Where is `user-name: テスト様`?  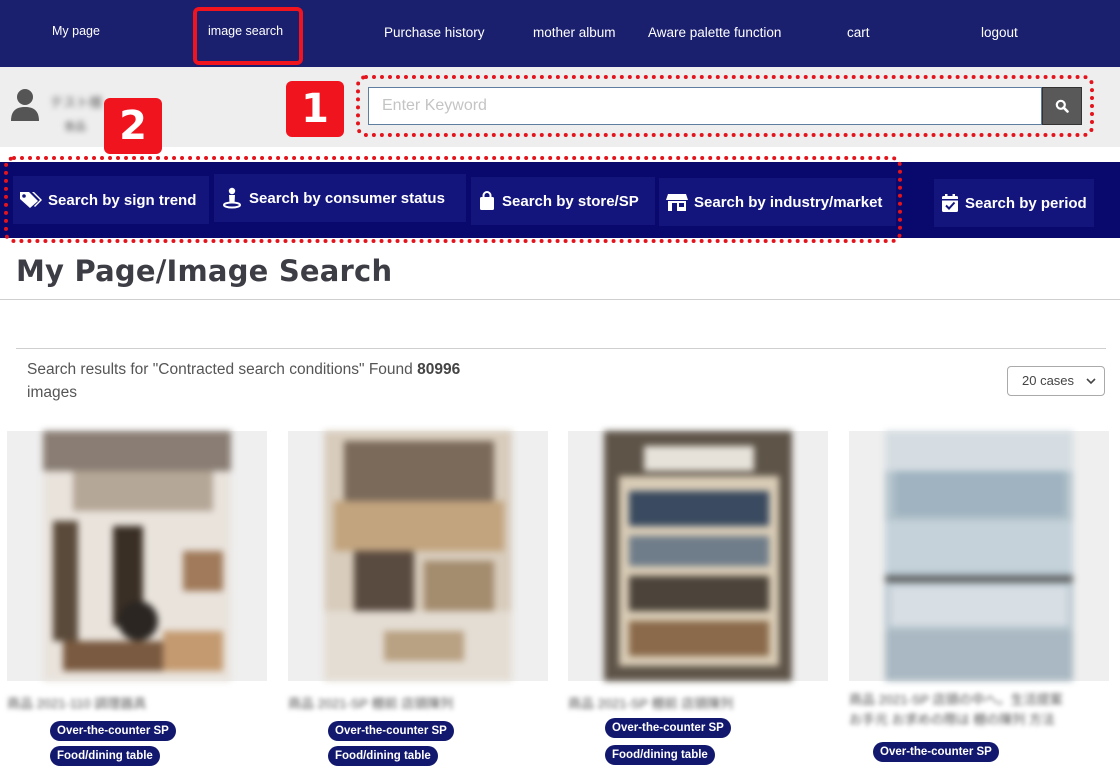 user-name: テスト様 is located at coordinates (76, 102).